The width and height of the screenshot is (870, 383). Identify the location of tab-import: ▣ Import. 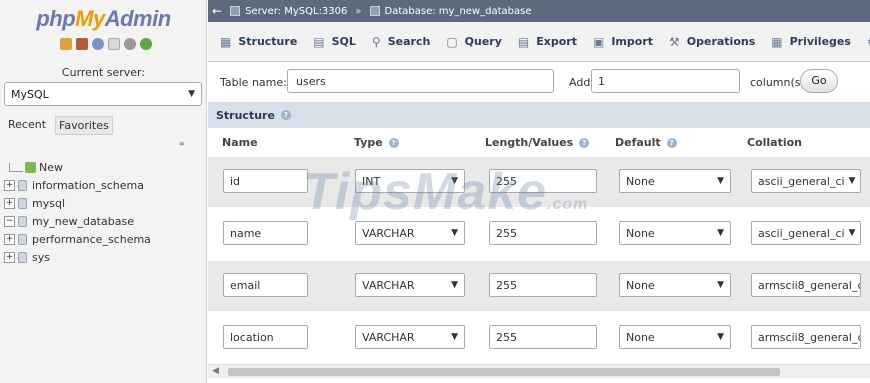
(623, 42).